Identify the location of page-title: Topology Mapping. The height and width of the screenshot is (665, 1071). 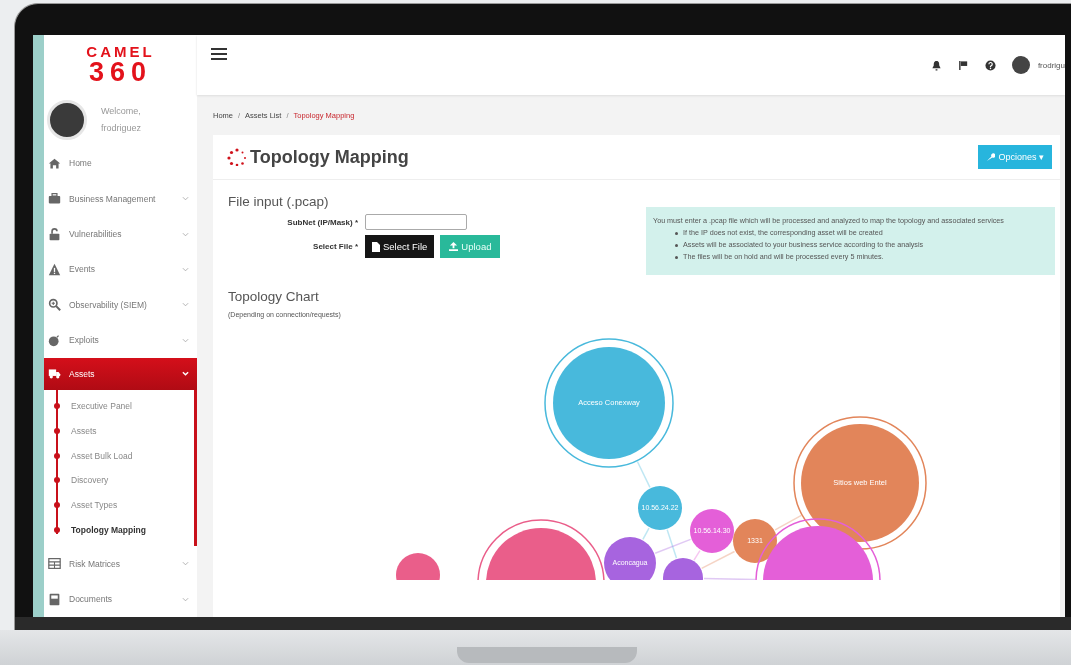
(329, 157).